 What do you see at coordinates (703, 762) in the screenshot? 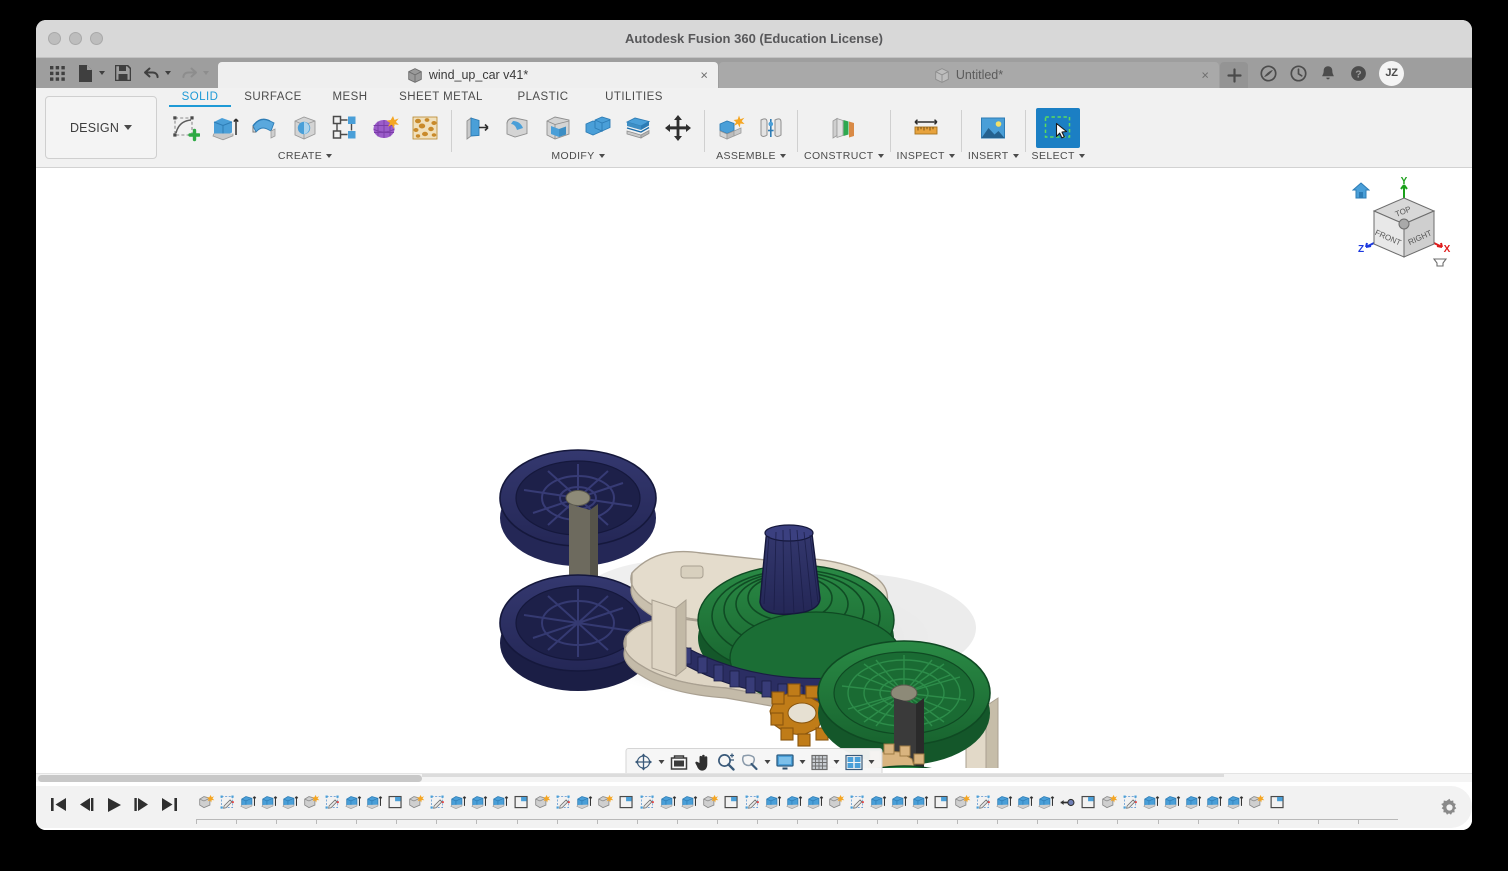
I see `pan-icon` at bounding box center [703, 762].